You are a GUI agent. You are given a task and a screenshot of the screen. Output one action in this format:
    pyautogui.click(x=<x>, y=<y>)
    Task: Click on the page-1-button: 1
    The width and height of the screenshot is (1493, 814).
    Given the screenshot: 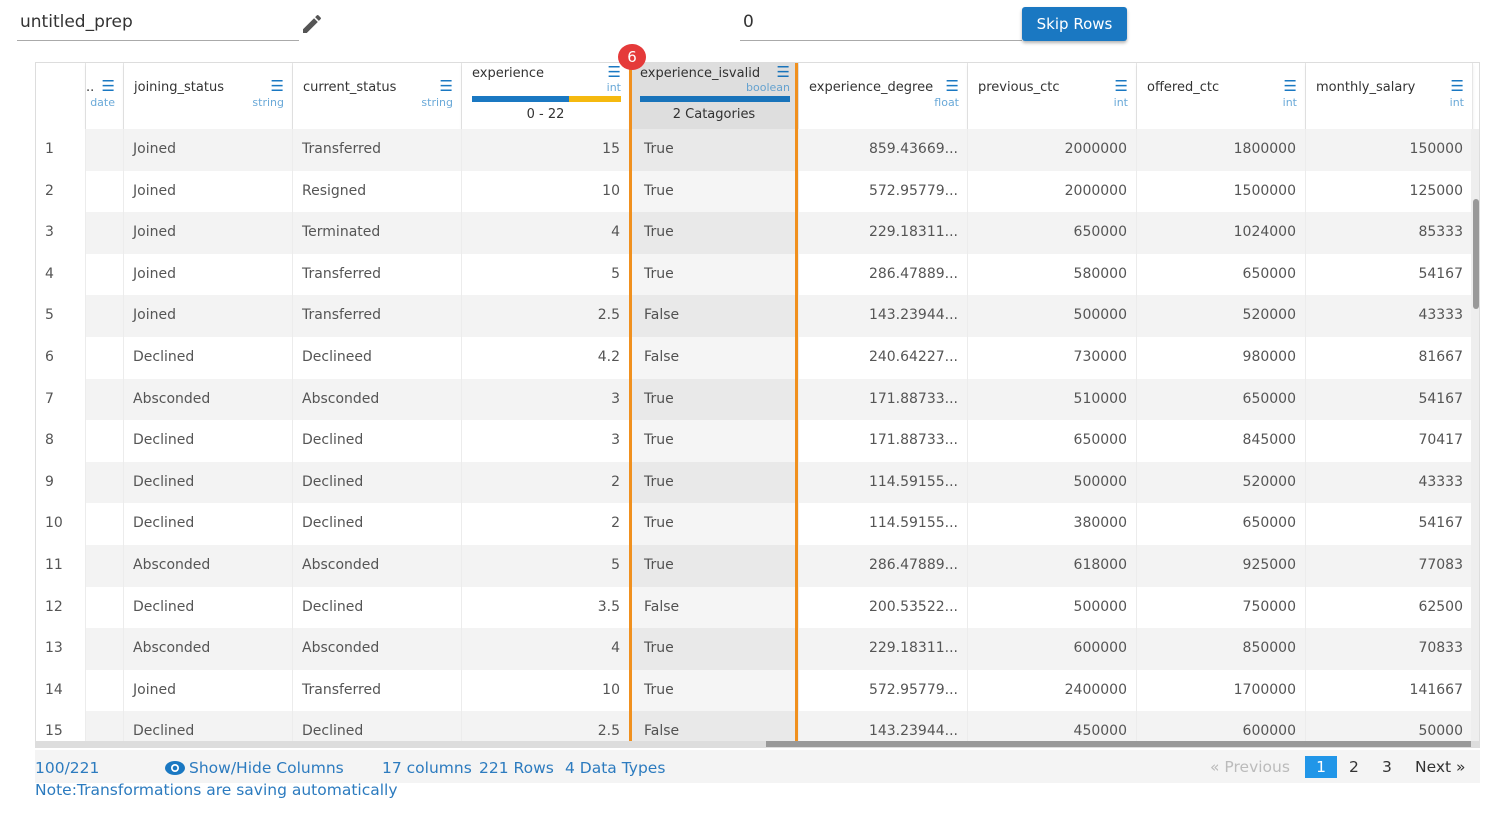 What is the action you would take?
    pyautogui.click(x=1321, y=767)
    